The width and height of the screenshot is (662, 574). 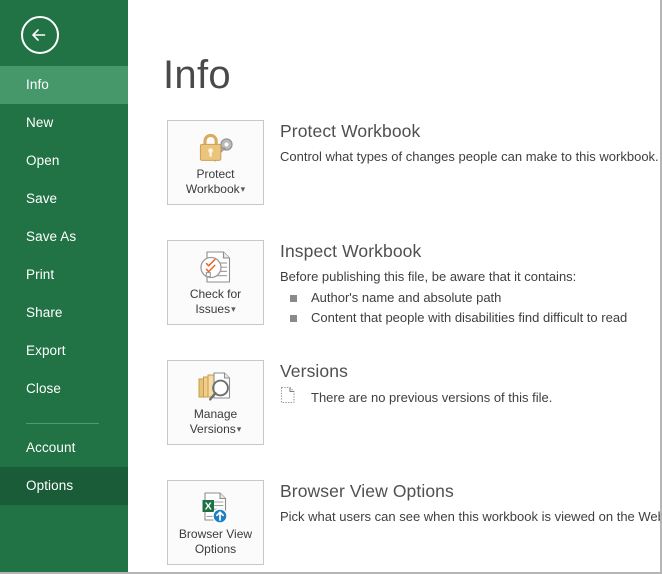 I want to click on padlock-key-glyph, so click(x=216, y=147).